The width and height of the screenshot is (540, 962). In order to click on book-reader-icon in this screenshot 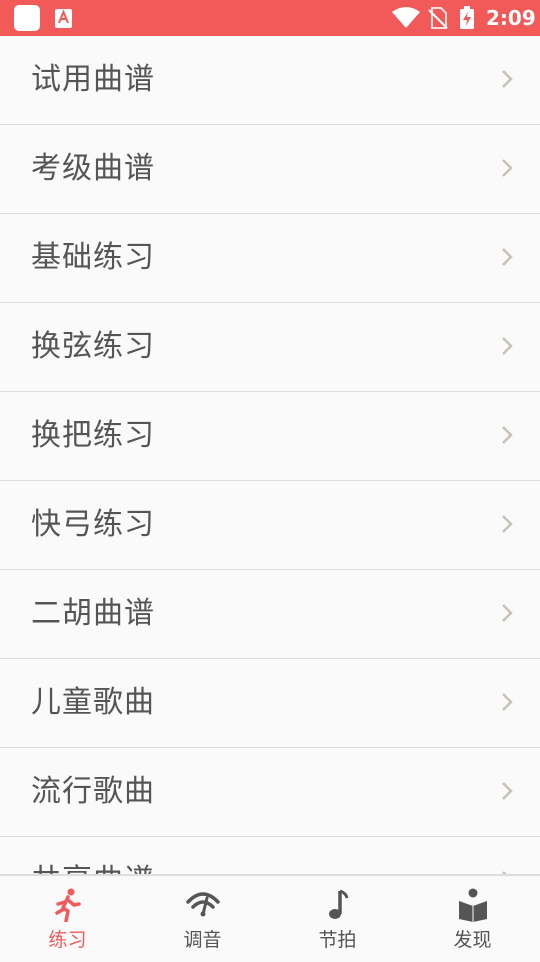, I will do `click(472, 905)`.